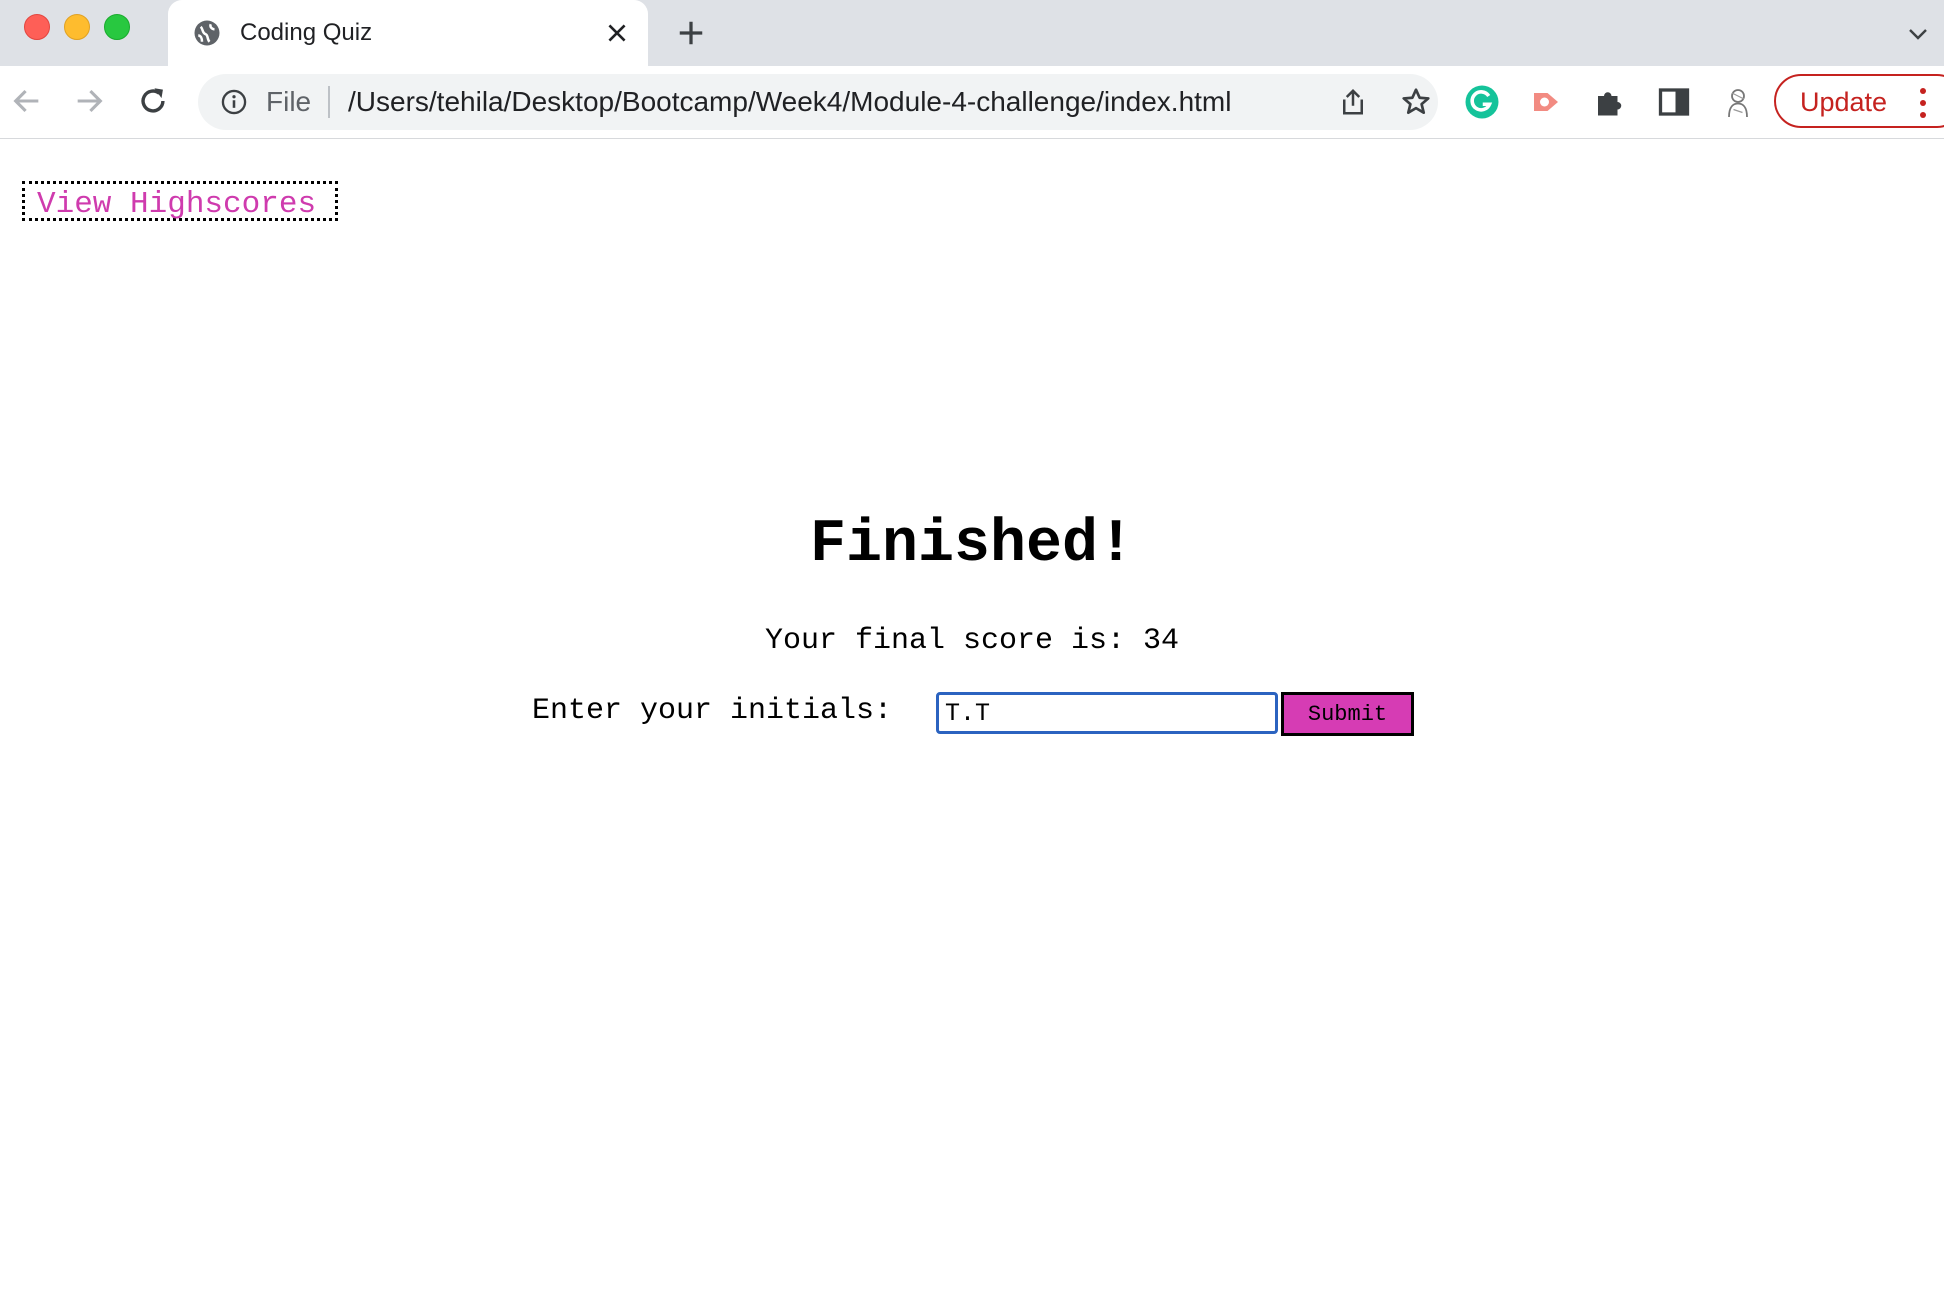 Image resolution: width=1944 pixels, height=1292 pixels. Describe the element at coordinates (1347, 714) in the screenshot. I see `submit-button: Submit` at that location.